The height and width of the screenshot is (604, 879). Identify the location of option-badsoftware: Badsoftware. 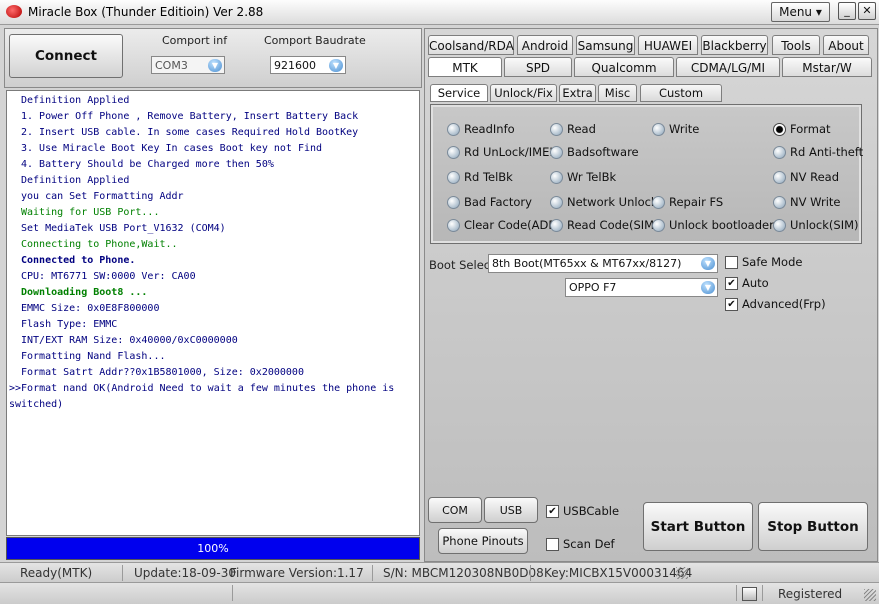
(603, 152).